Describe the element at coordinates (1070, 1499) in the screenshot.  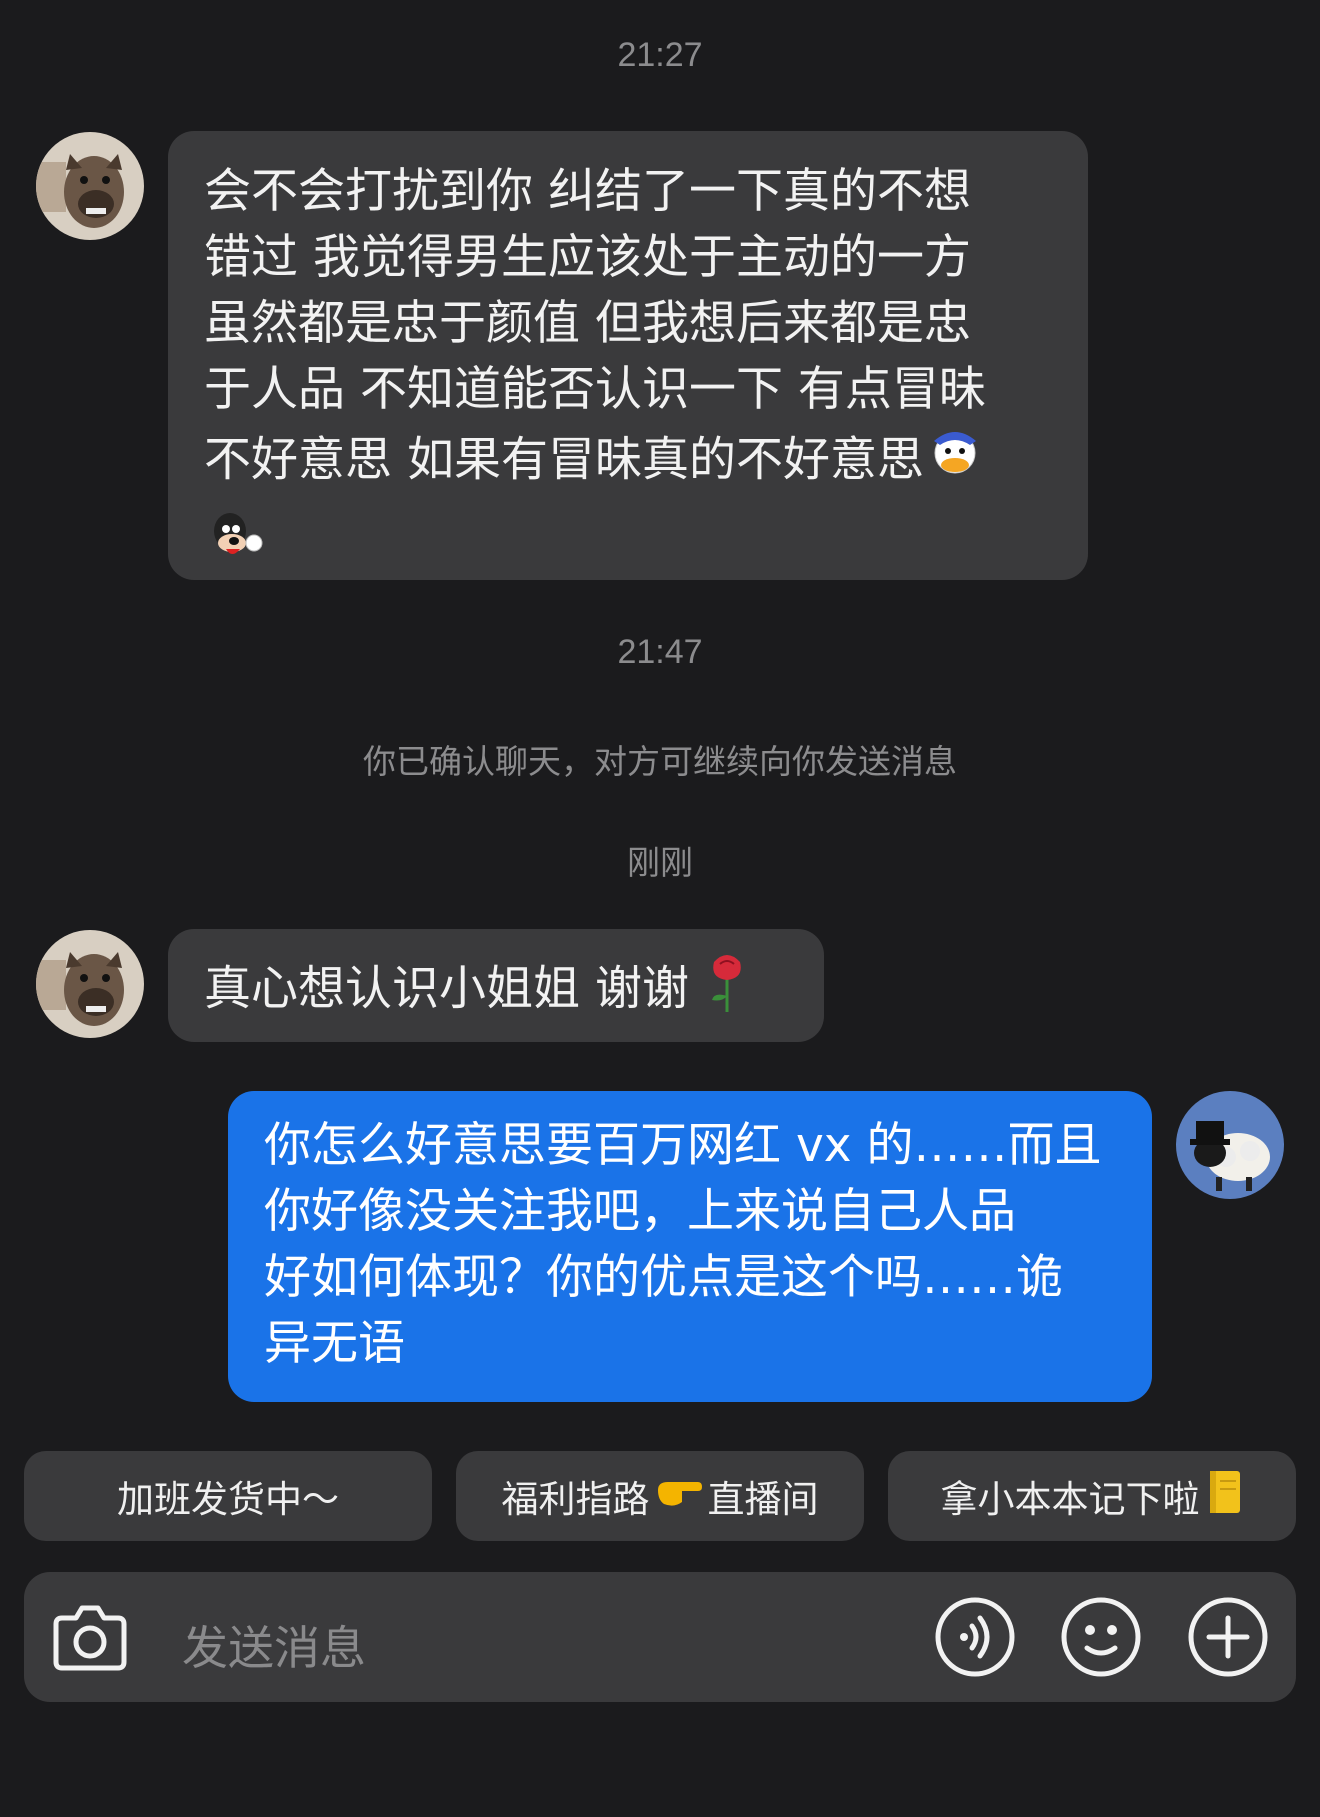
I see `quick-reply-label: 拿小本本记下啦` at that location.